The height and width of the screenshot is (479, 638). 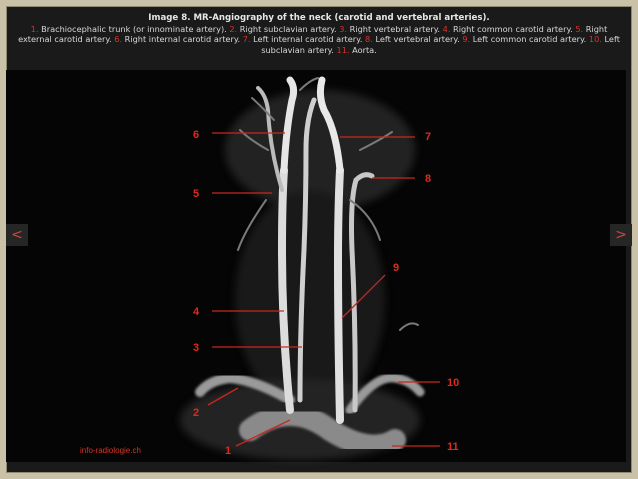 I want to click on label-10: 10, so click(x=453, y=383).